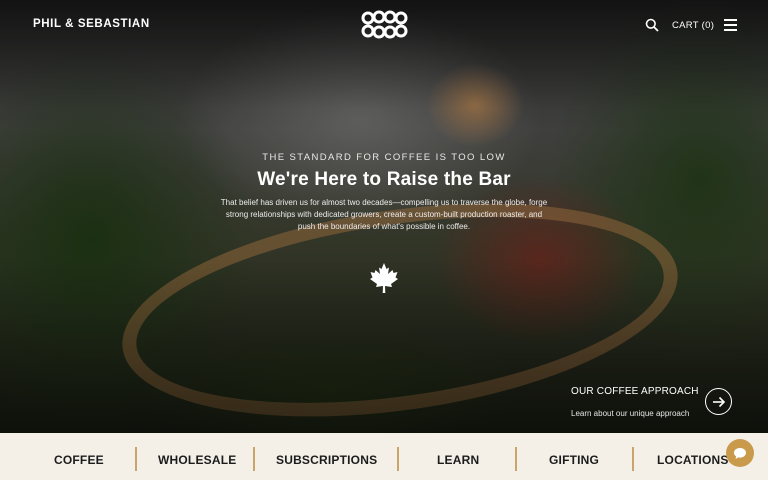  I want to click on arrow-right-icon, so click(718, 401).